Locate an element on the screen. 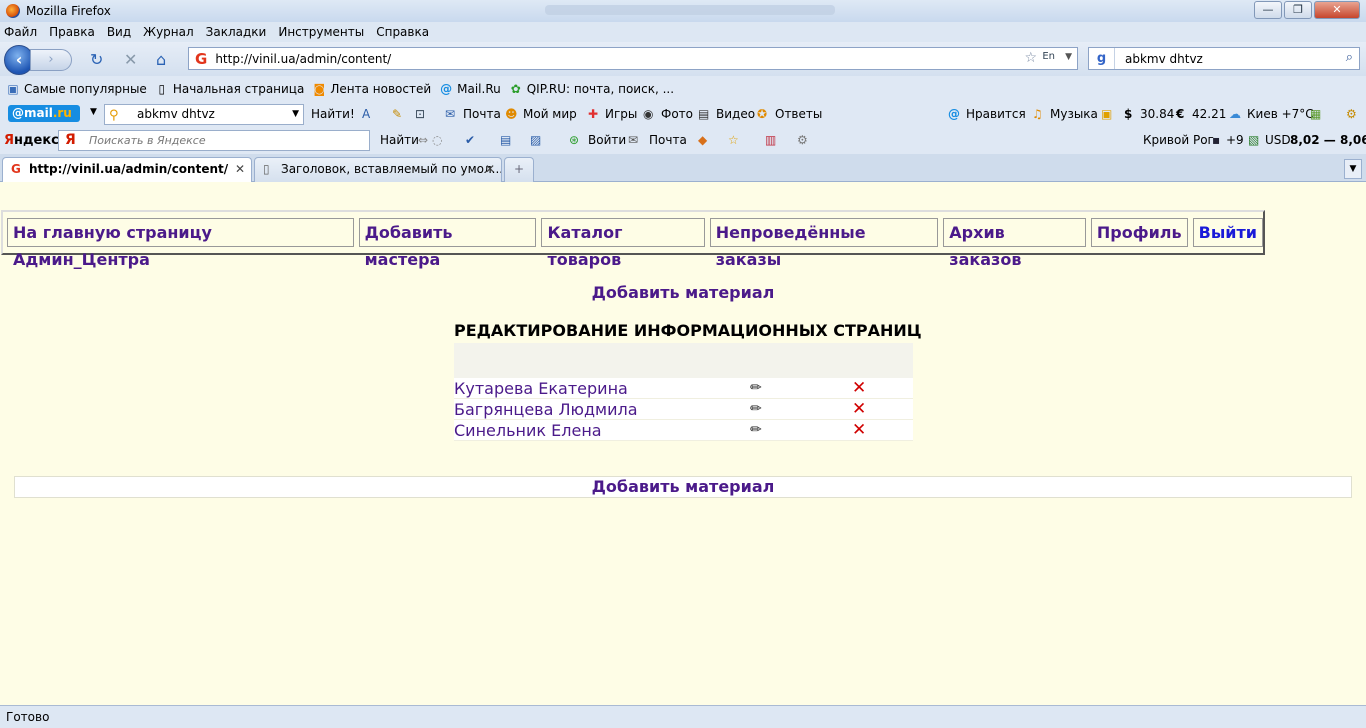 This screenshot has height=728, width=1366. yandex-login-button: Войти is located at coordinates (607, 140).